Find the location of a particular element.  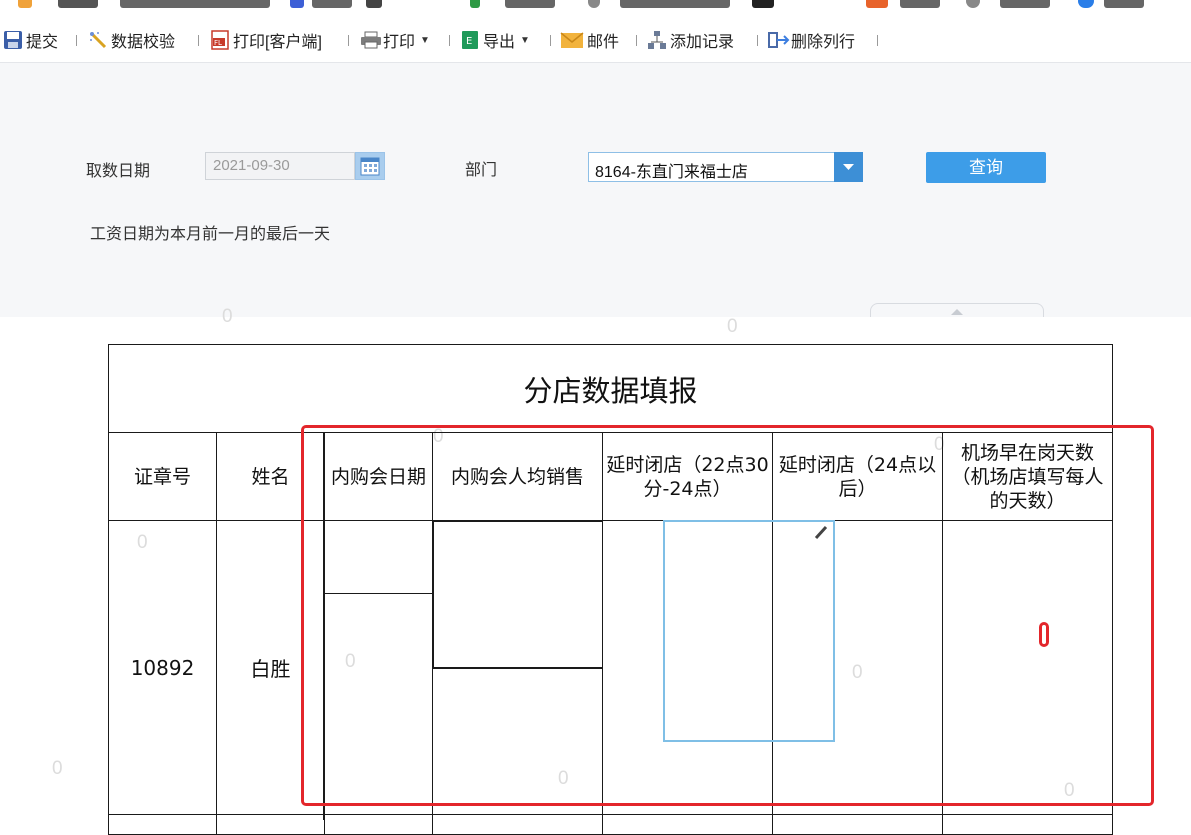

delete-row-icon is located at coordinates (779, 40).